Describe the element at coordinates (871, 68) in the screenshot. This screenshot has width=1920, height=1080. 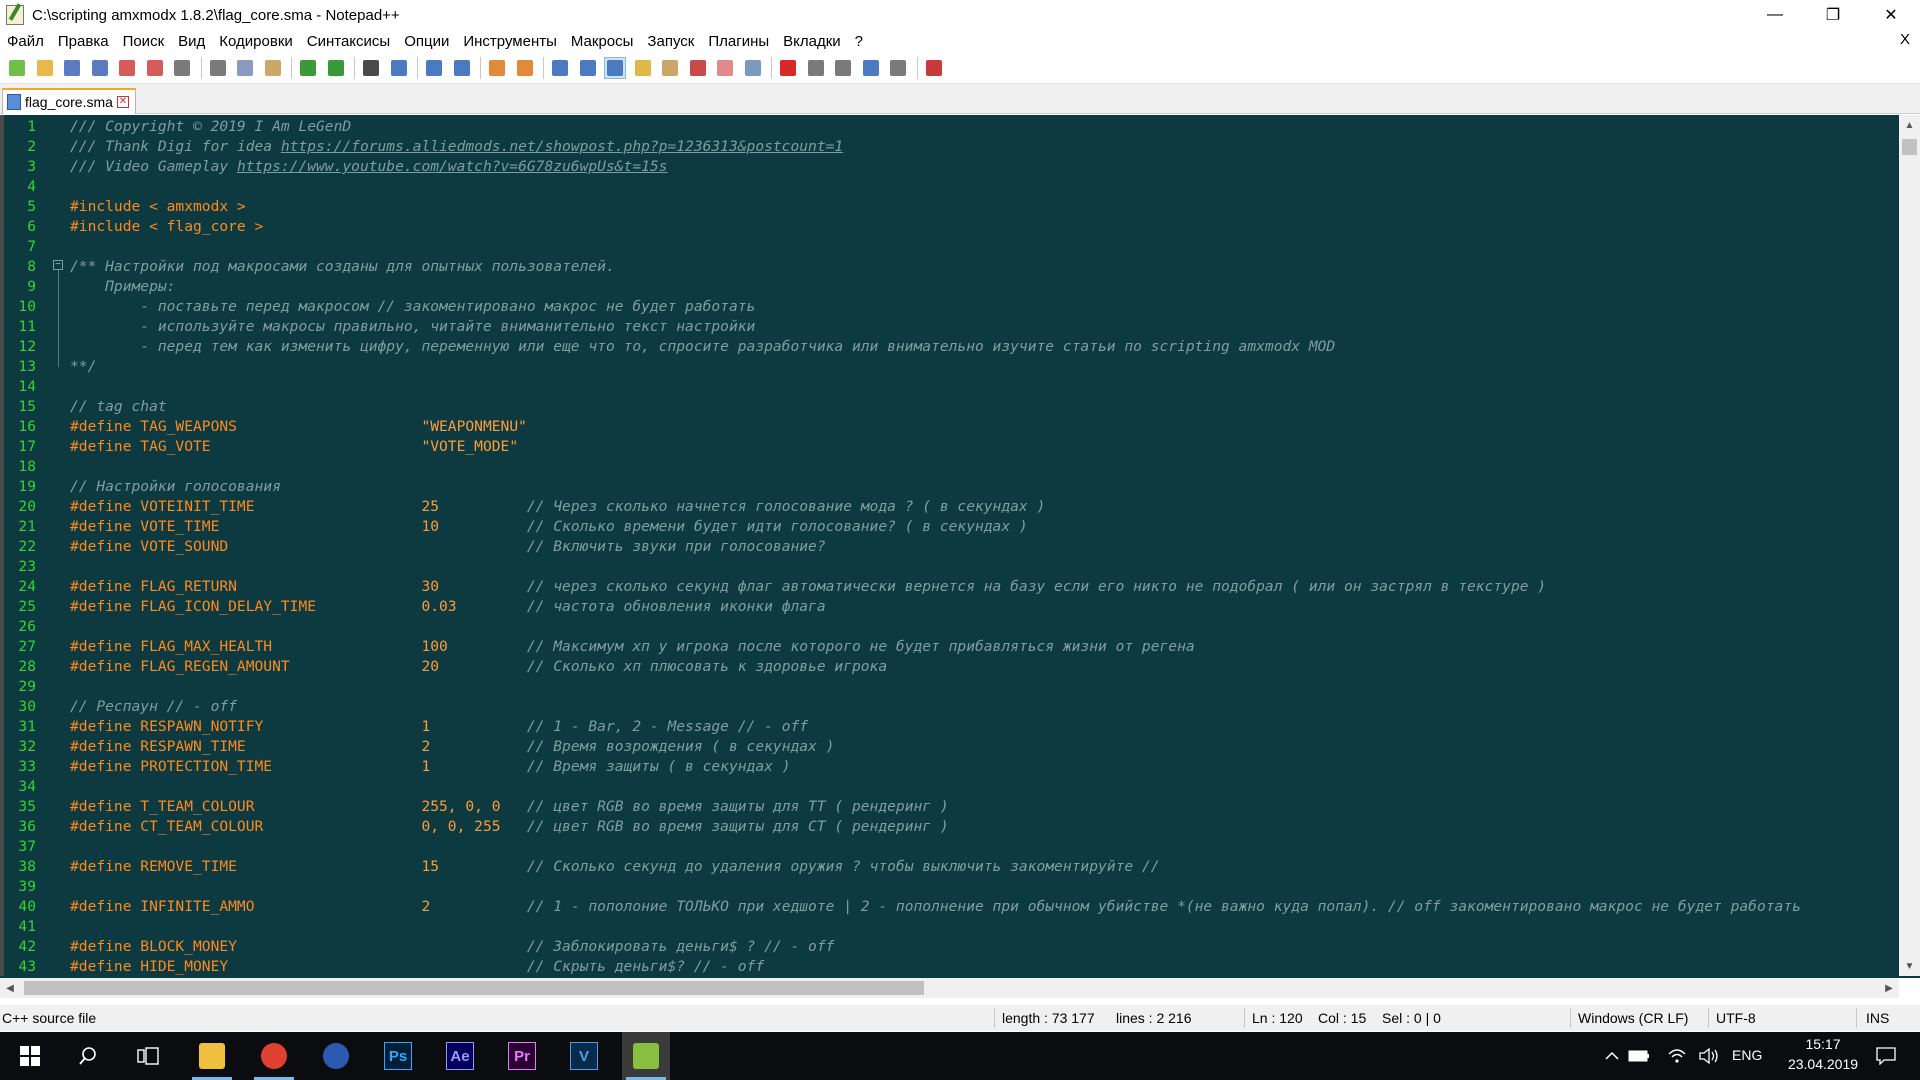
I see `run-macro-multiple-button` at that location.